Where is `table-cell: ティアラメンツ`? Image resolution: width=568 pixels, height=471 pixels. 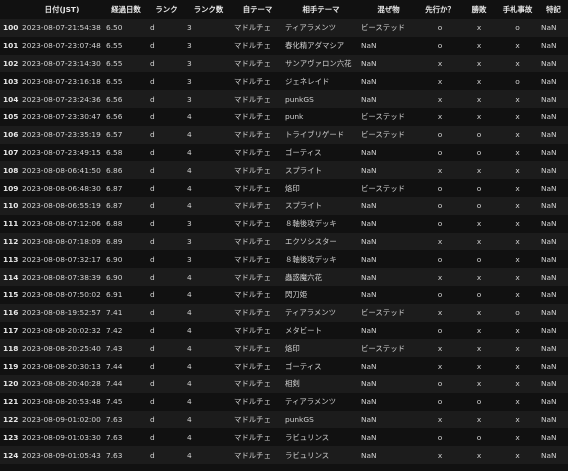
table-cell: ティアラメンツ is located at coordinates (311, 313).